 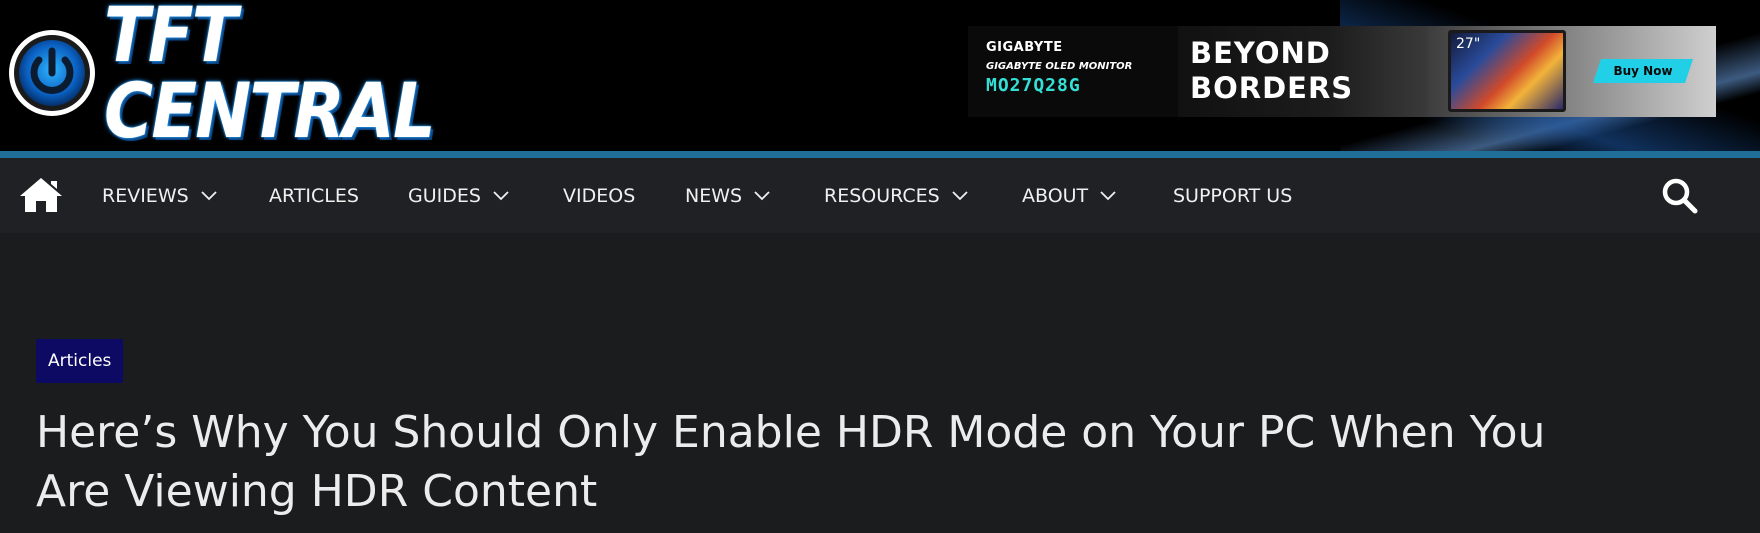 I want to click on ad-headline-line2: BORDERS, so click(x=1272, y=88).